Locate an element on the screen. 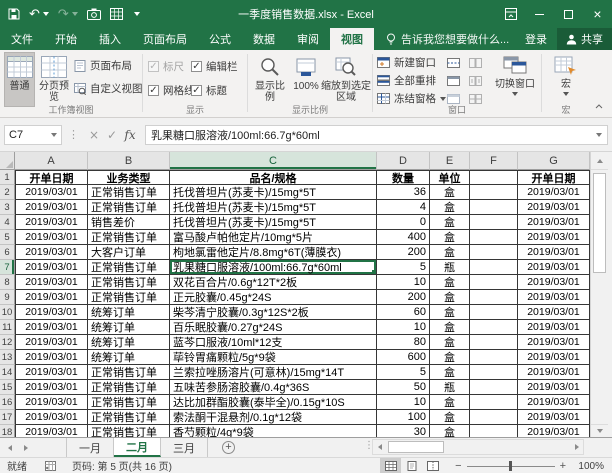 Image resolution: width=612 pixels, height=473 pixels. horizontal-scrollbar-track is located at coordinates (478, 447).